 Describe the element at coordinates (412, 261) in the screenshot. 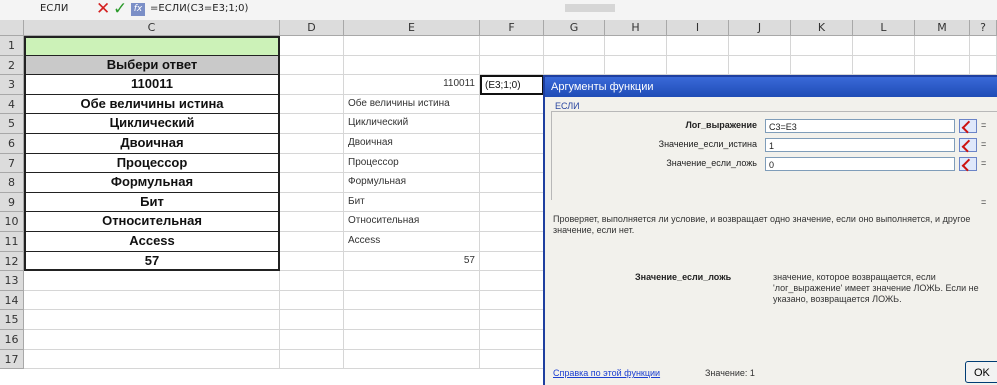

I see `key-cell: 57` at that location.